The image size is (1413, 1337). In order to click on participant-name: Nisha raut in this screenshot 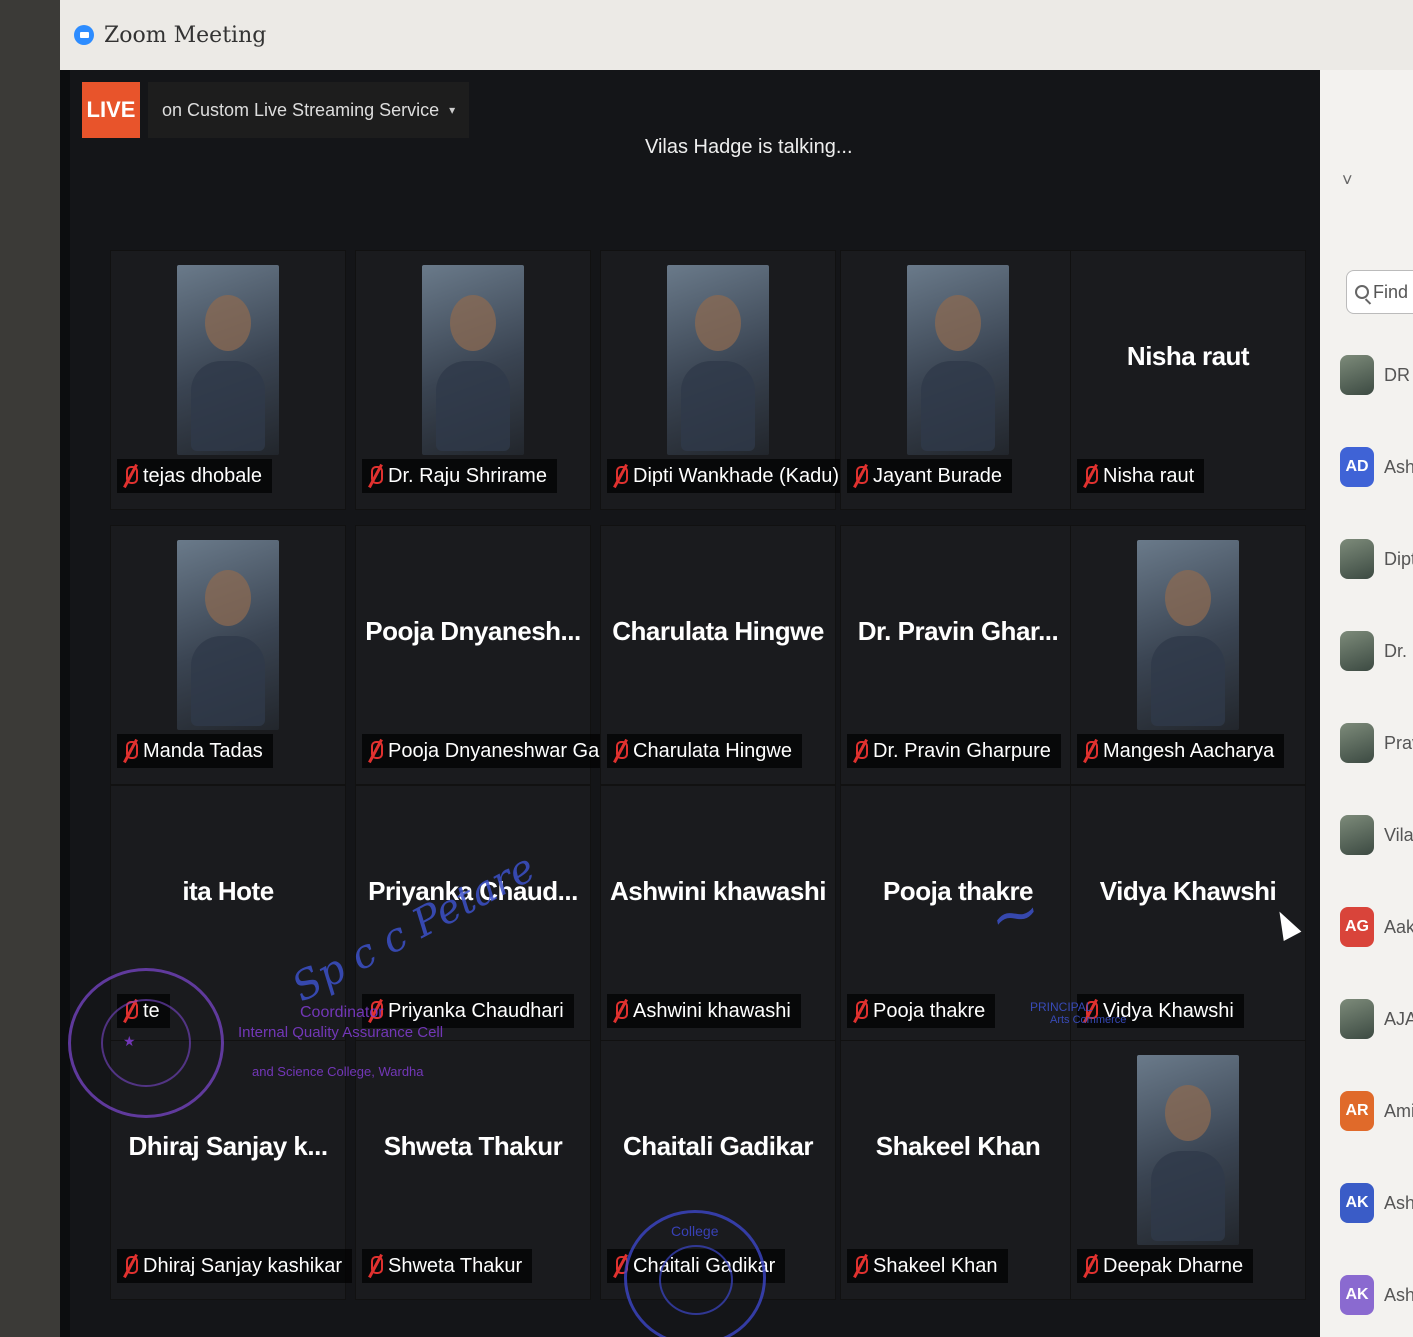, I will do `click(1149, 475)`.